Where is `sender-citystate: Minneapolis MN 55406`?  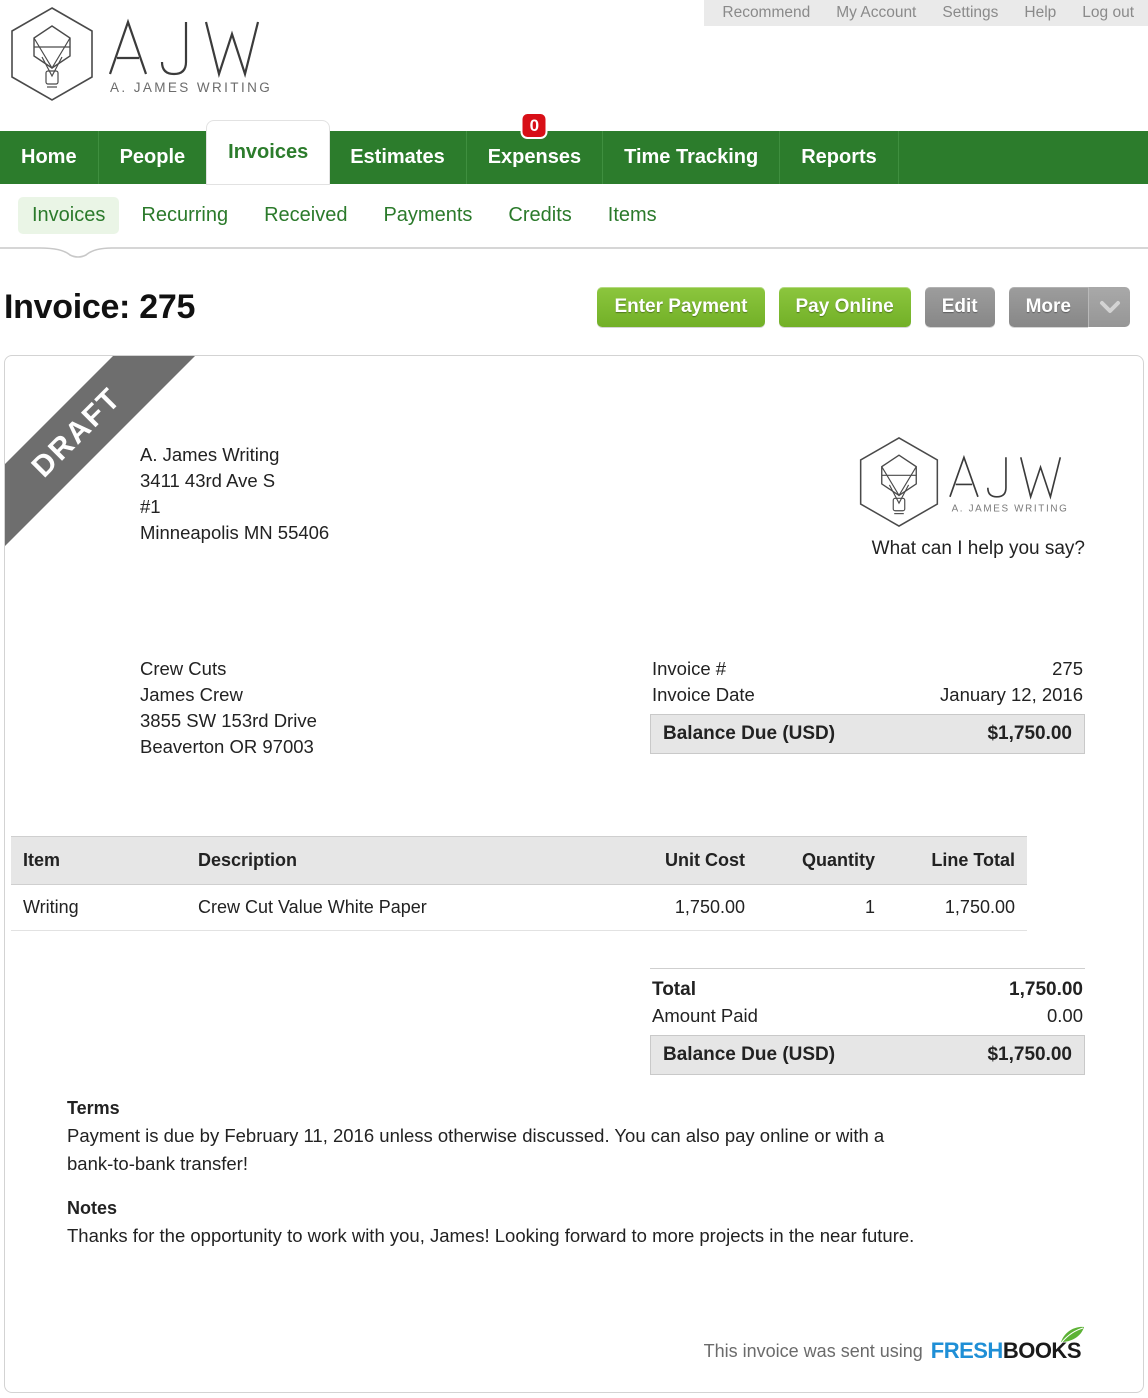 sender-citystate: Minneapolis MN 55406 is located at coordinates (235, 532).